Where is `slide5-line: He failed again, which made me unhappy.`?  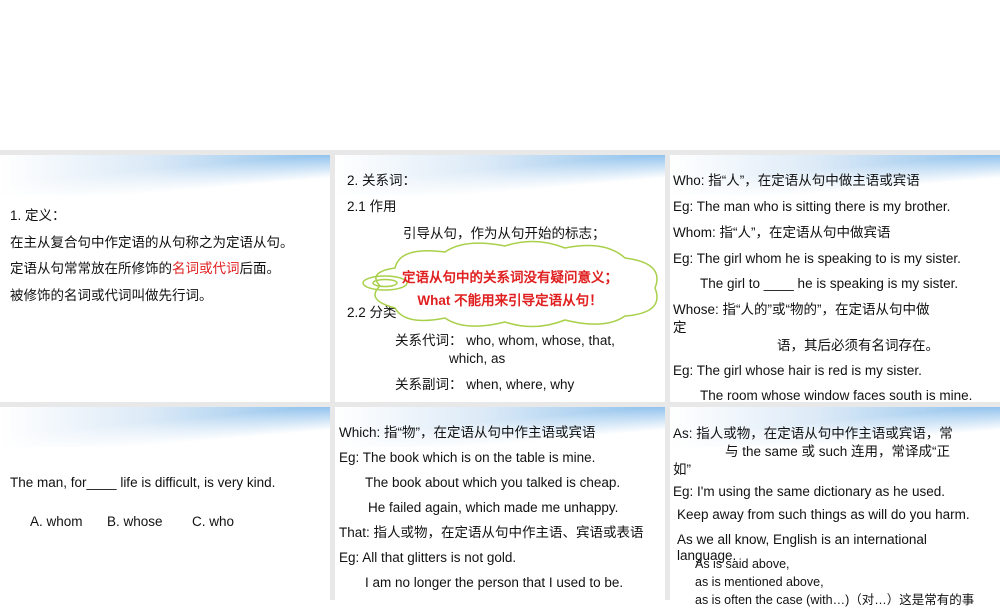 slide5-line: He failed again, which made me unhappy. is located at coordinates (493, 507).